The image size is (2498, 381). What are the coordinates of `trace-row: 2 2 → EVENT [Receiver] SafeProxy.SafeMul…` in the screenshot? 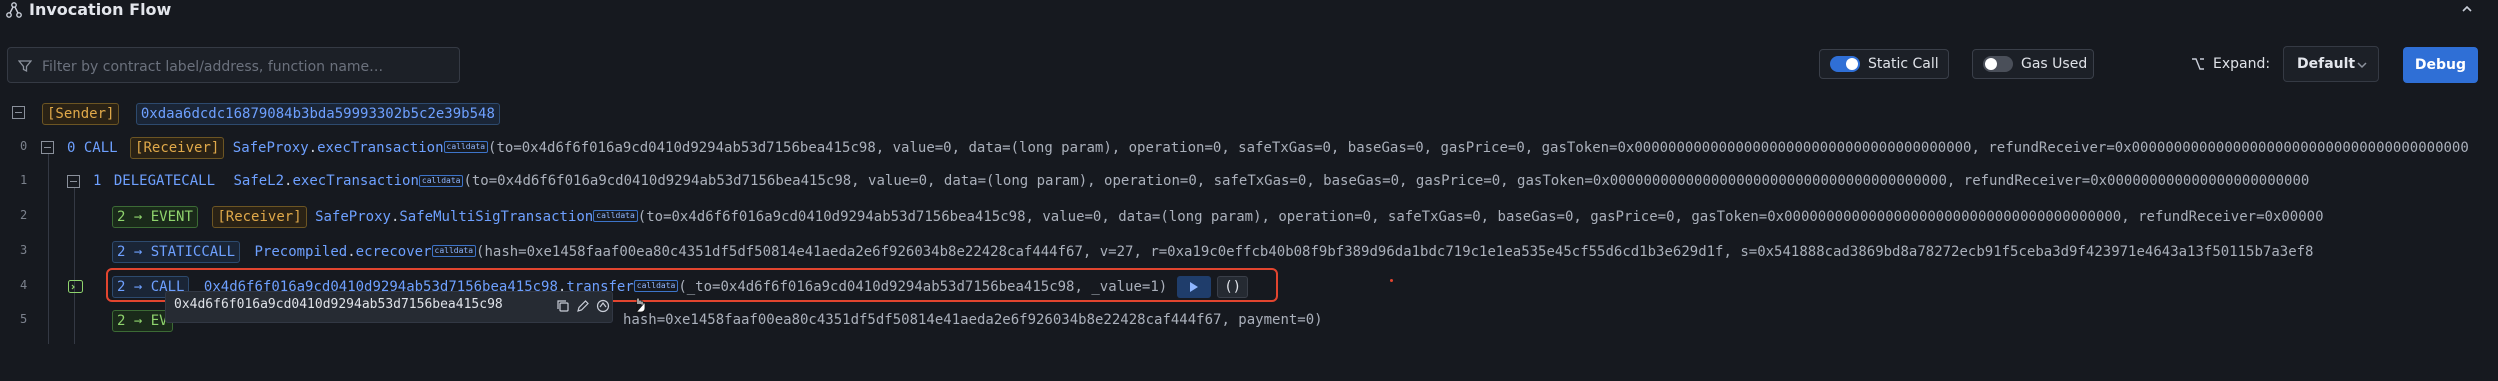 It's located at (1249, 216).